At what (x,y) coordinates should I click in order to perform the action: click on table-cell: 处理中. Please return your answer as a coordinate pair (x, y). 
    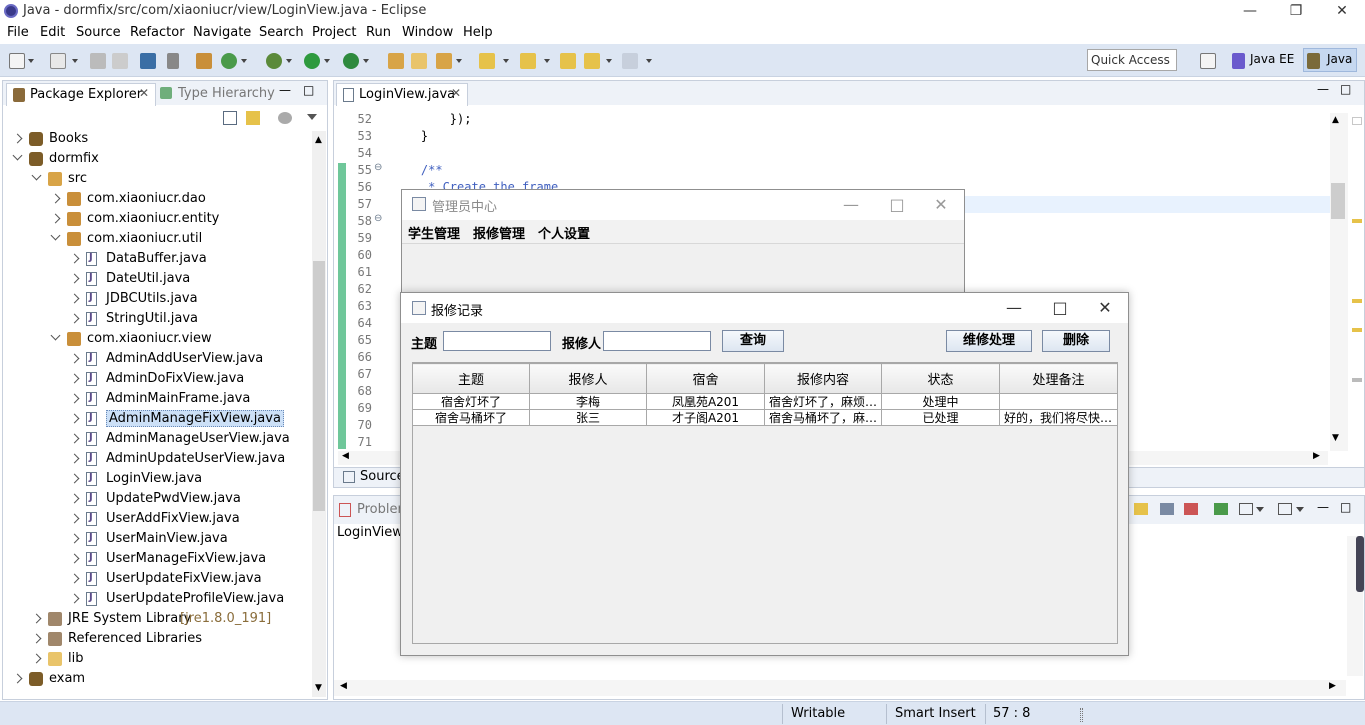
    Looking at the image, I should click on (940, 401).